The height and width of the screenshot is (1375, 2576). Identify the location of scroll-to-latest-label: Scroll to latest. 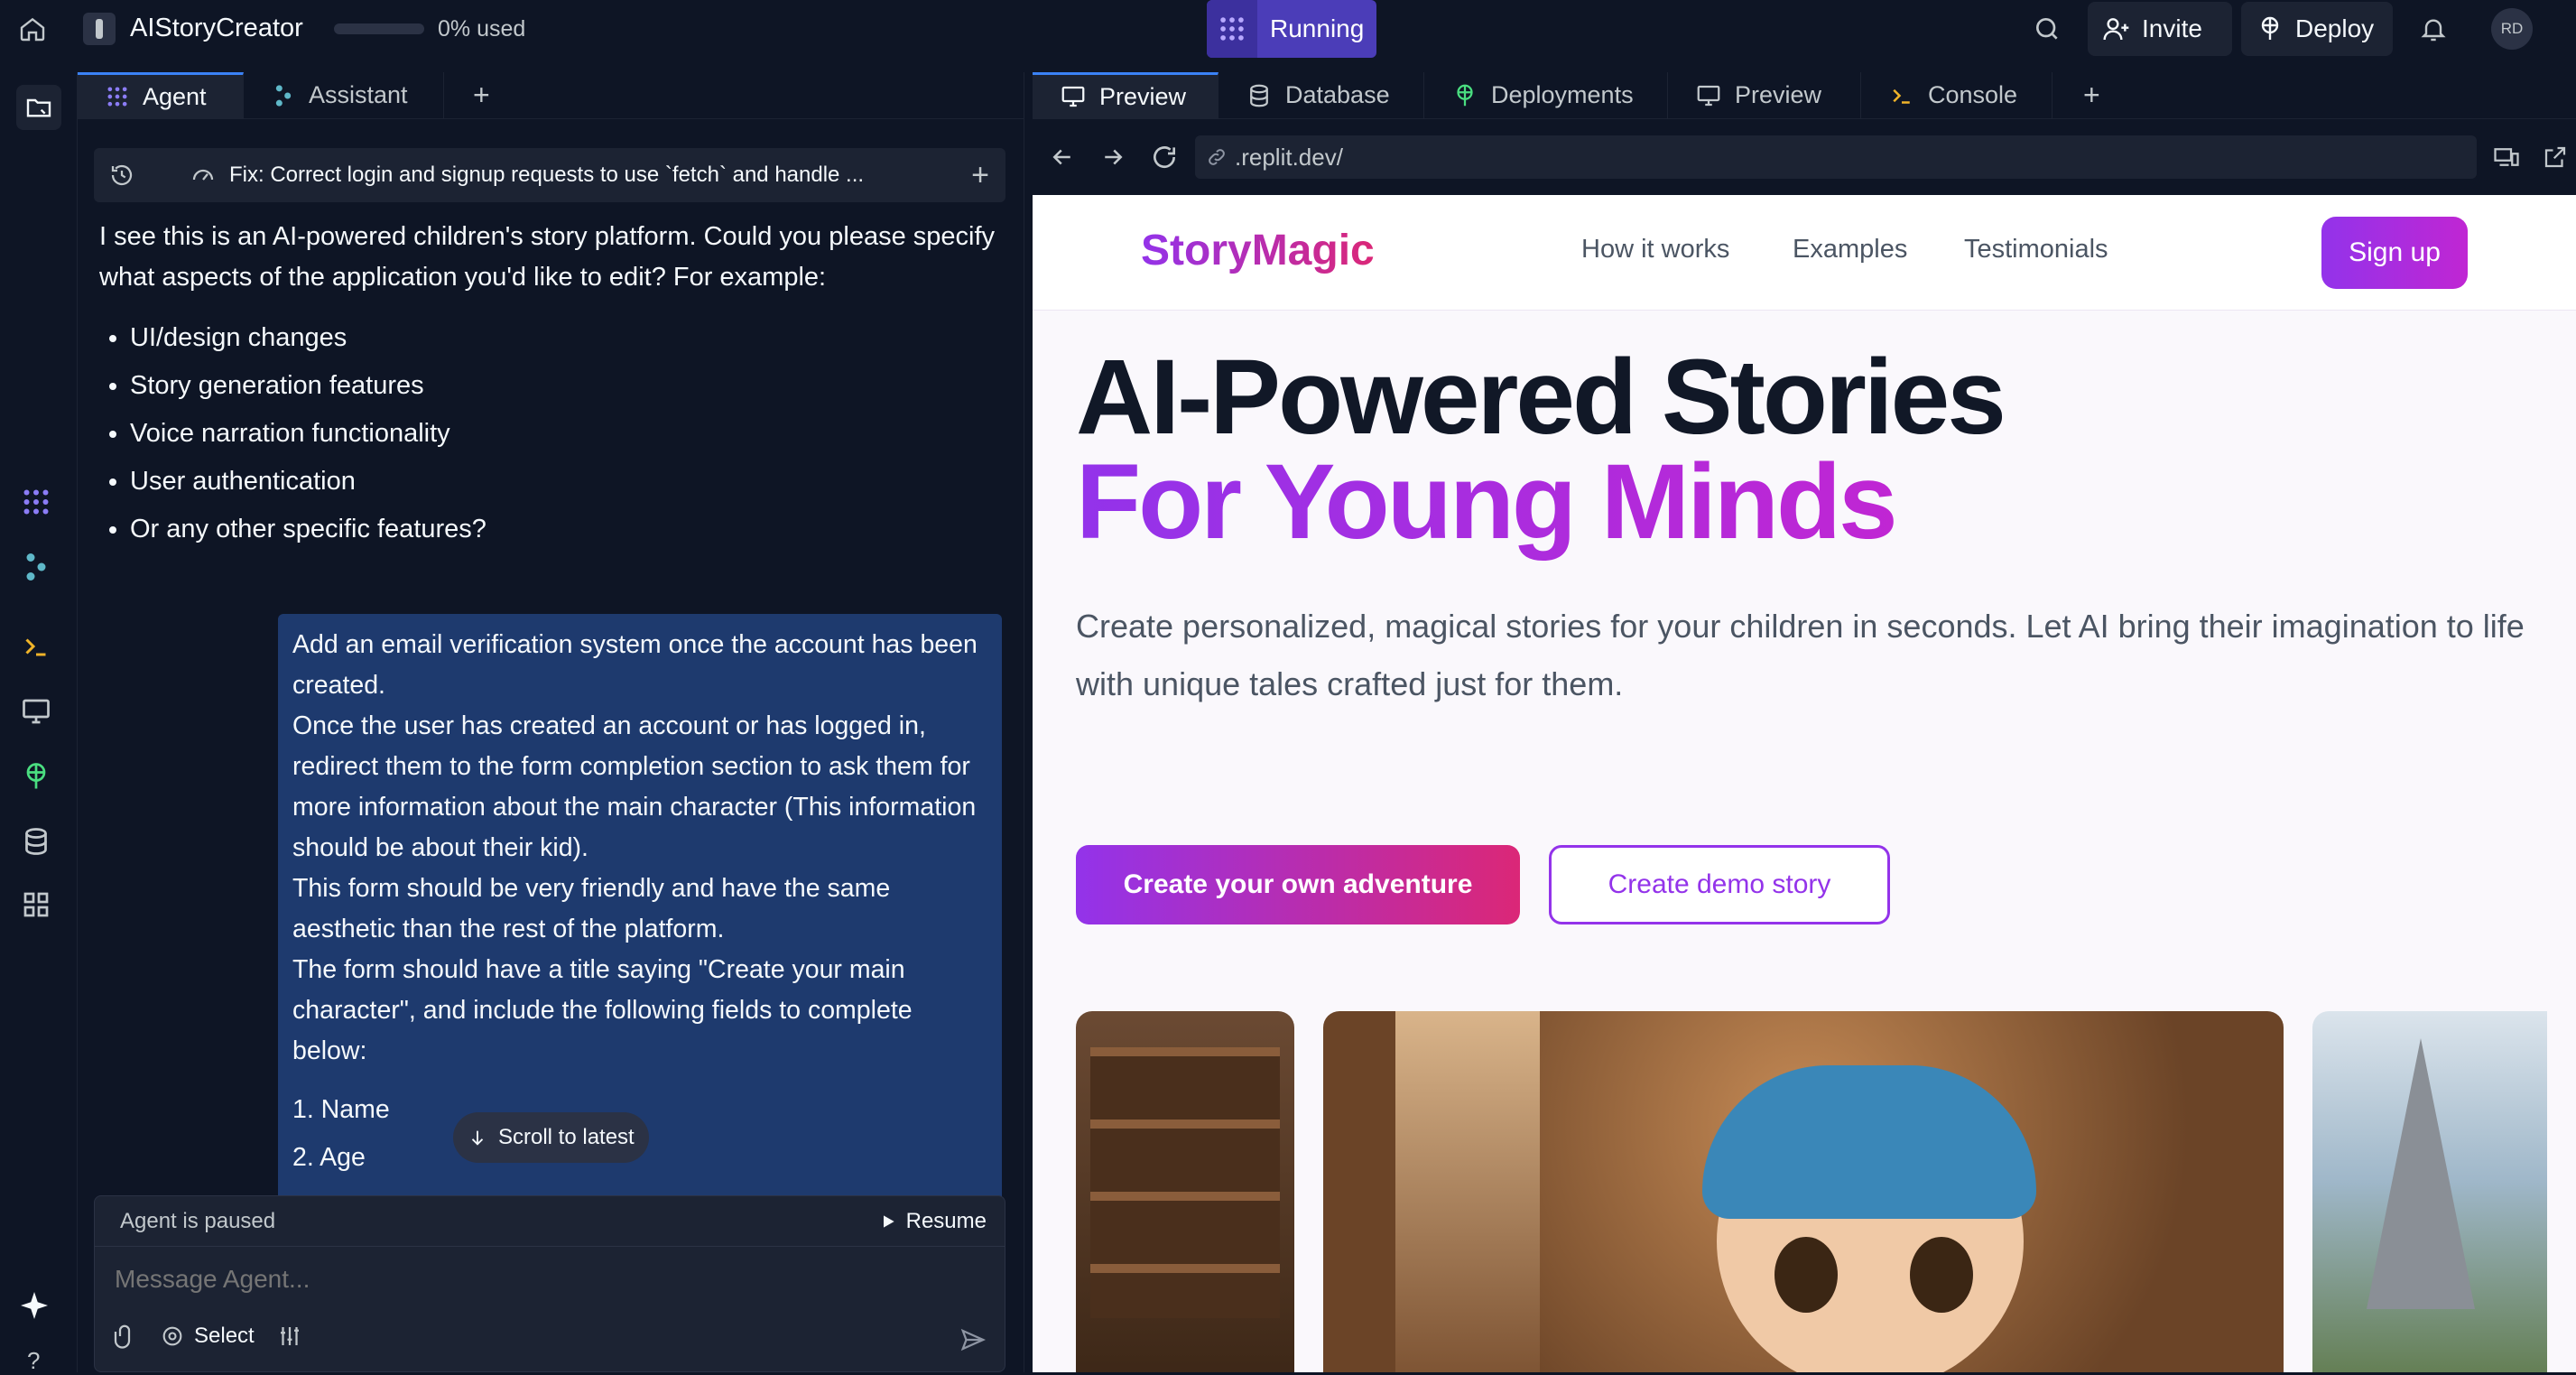
(566, 1137).